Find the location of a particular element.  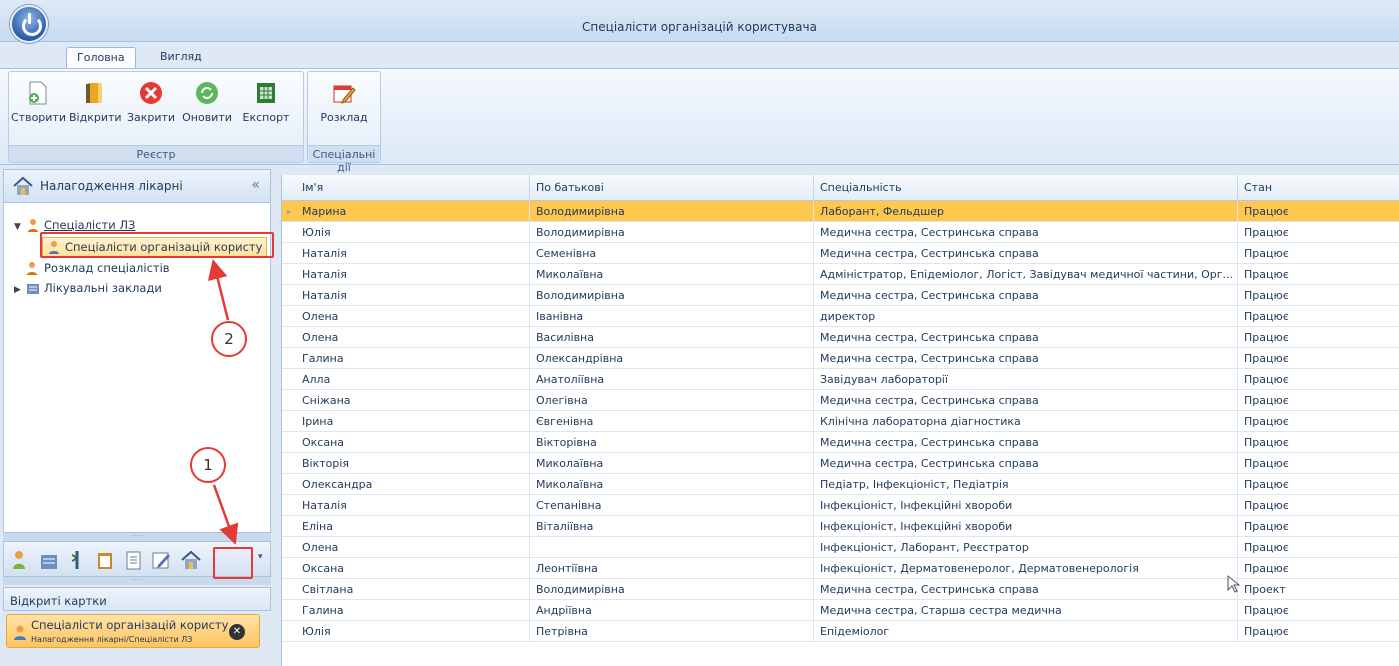

clipboard-nav-icon is located at coordinates (105, 560).